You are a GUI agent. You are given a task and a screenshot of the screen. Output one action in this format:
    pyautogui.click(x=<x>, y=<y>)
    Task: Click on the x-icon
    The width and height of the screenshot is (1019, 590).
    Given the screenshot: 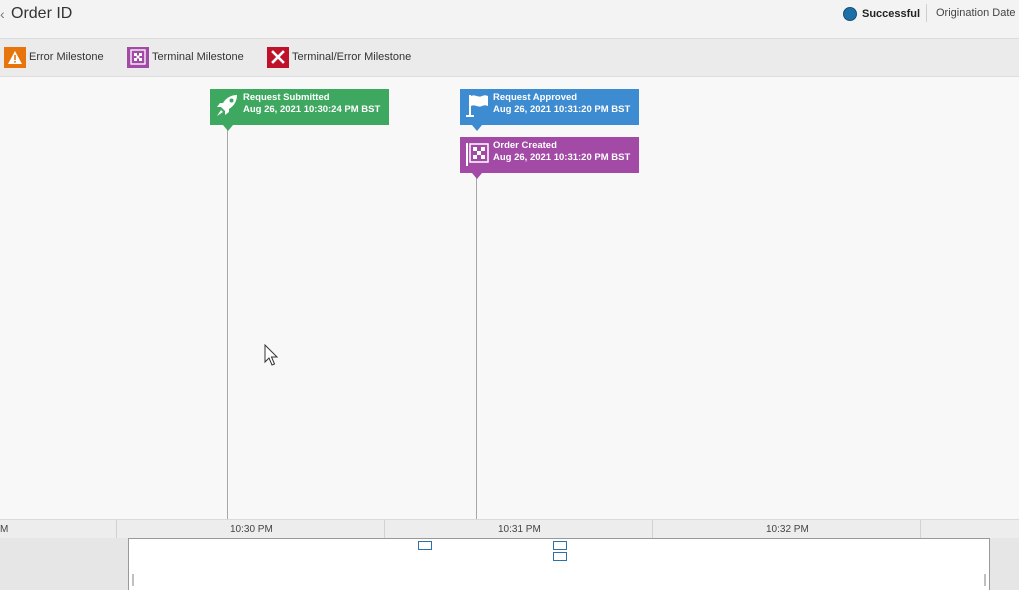 What is the action you would take?
    pyautogui.click(x=278, y=57)
    